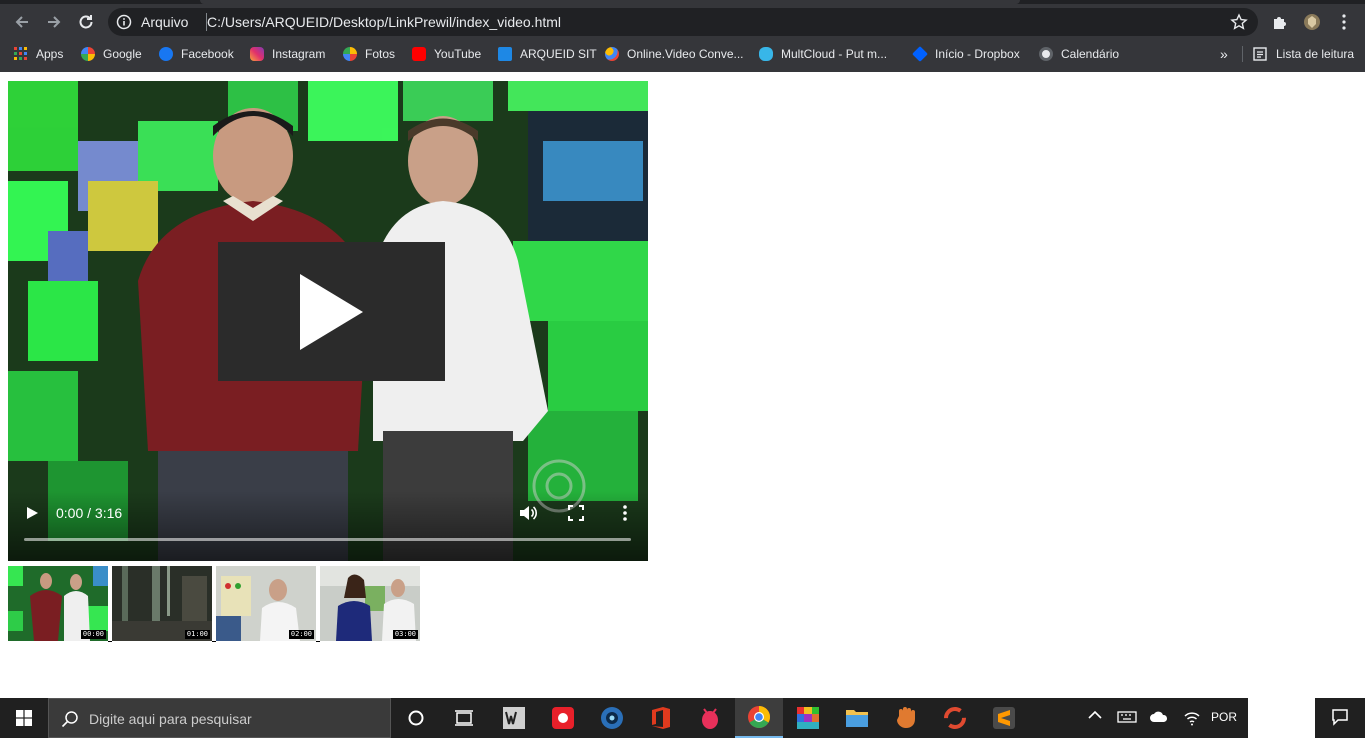 This screenshot has height=738, width=1365. Describe the element at coordinates (528, 513) in the screenshot. I see `volume-icon` at that location.